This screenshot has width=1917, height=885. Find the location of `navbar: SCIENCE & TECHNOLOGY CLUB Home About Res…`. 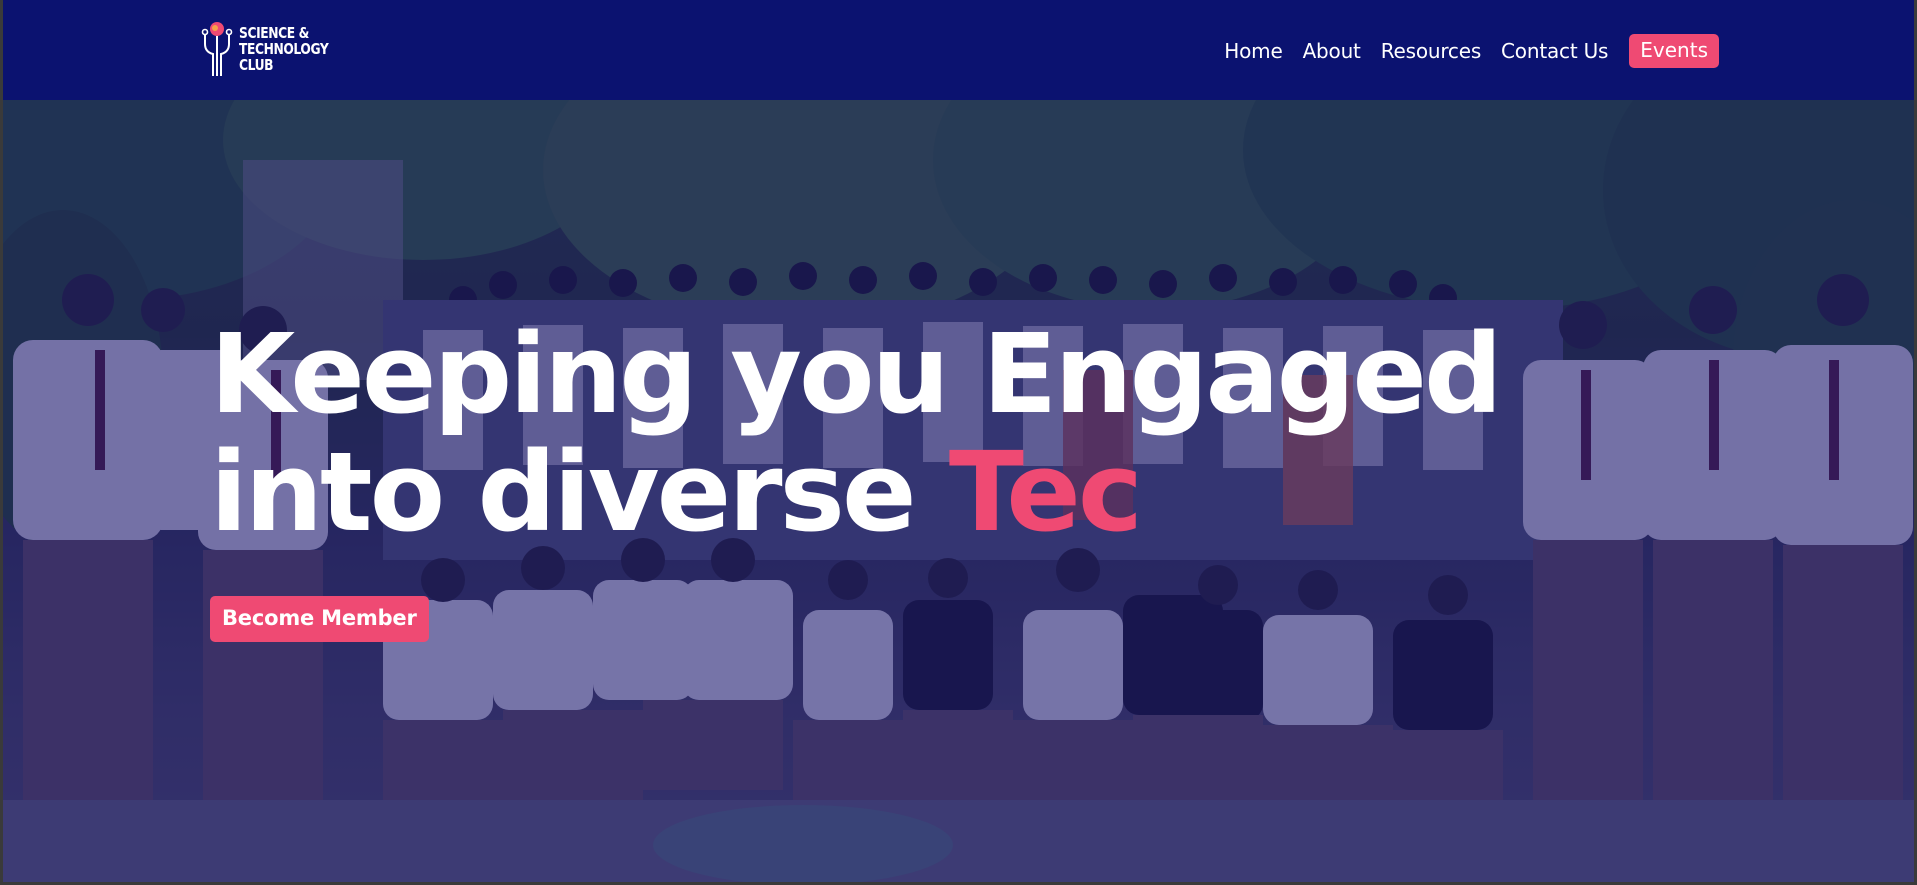

navbar: SCIENCE & TECHNOLOGY CLUB Home About Res… is located at coordinates (958, 50).